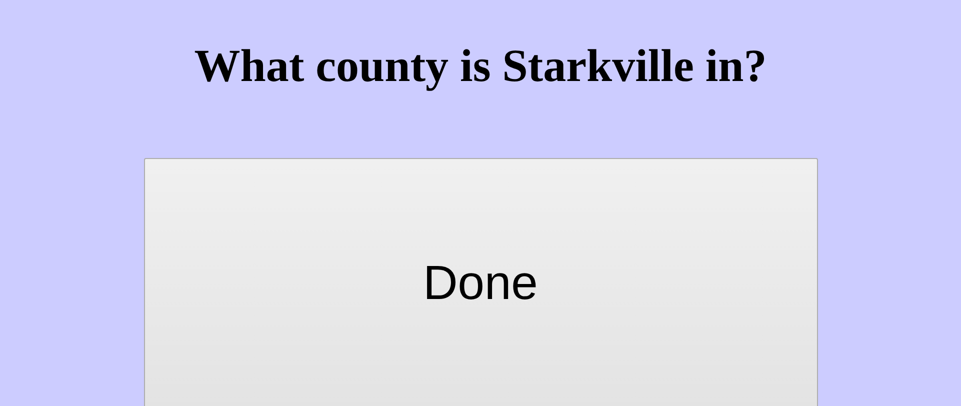  What do you see at coordinates (480, 66) in the screenshot?
I see `question-text: What county is Starkville in?` at bounding box center [480, 66].